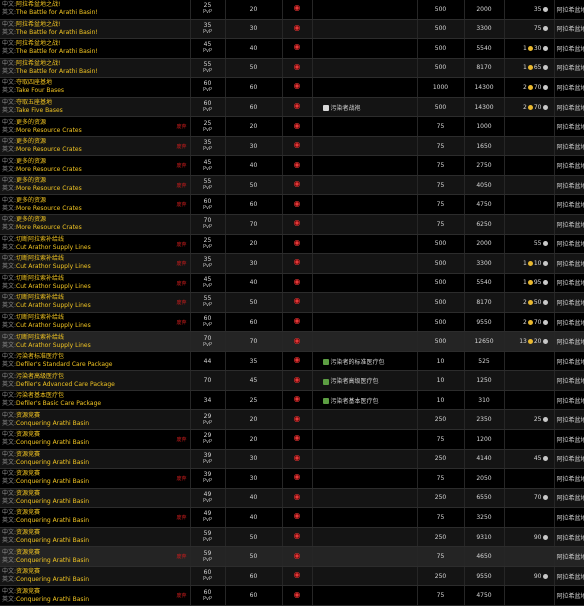 Image resolution: width=584 pixels, height=606 pixels. Describe the element at coordinates (355, 401) in the screenshot. I see `reward-item-name: 污染者基本医疗包` at that location.